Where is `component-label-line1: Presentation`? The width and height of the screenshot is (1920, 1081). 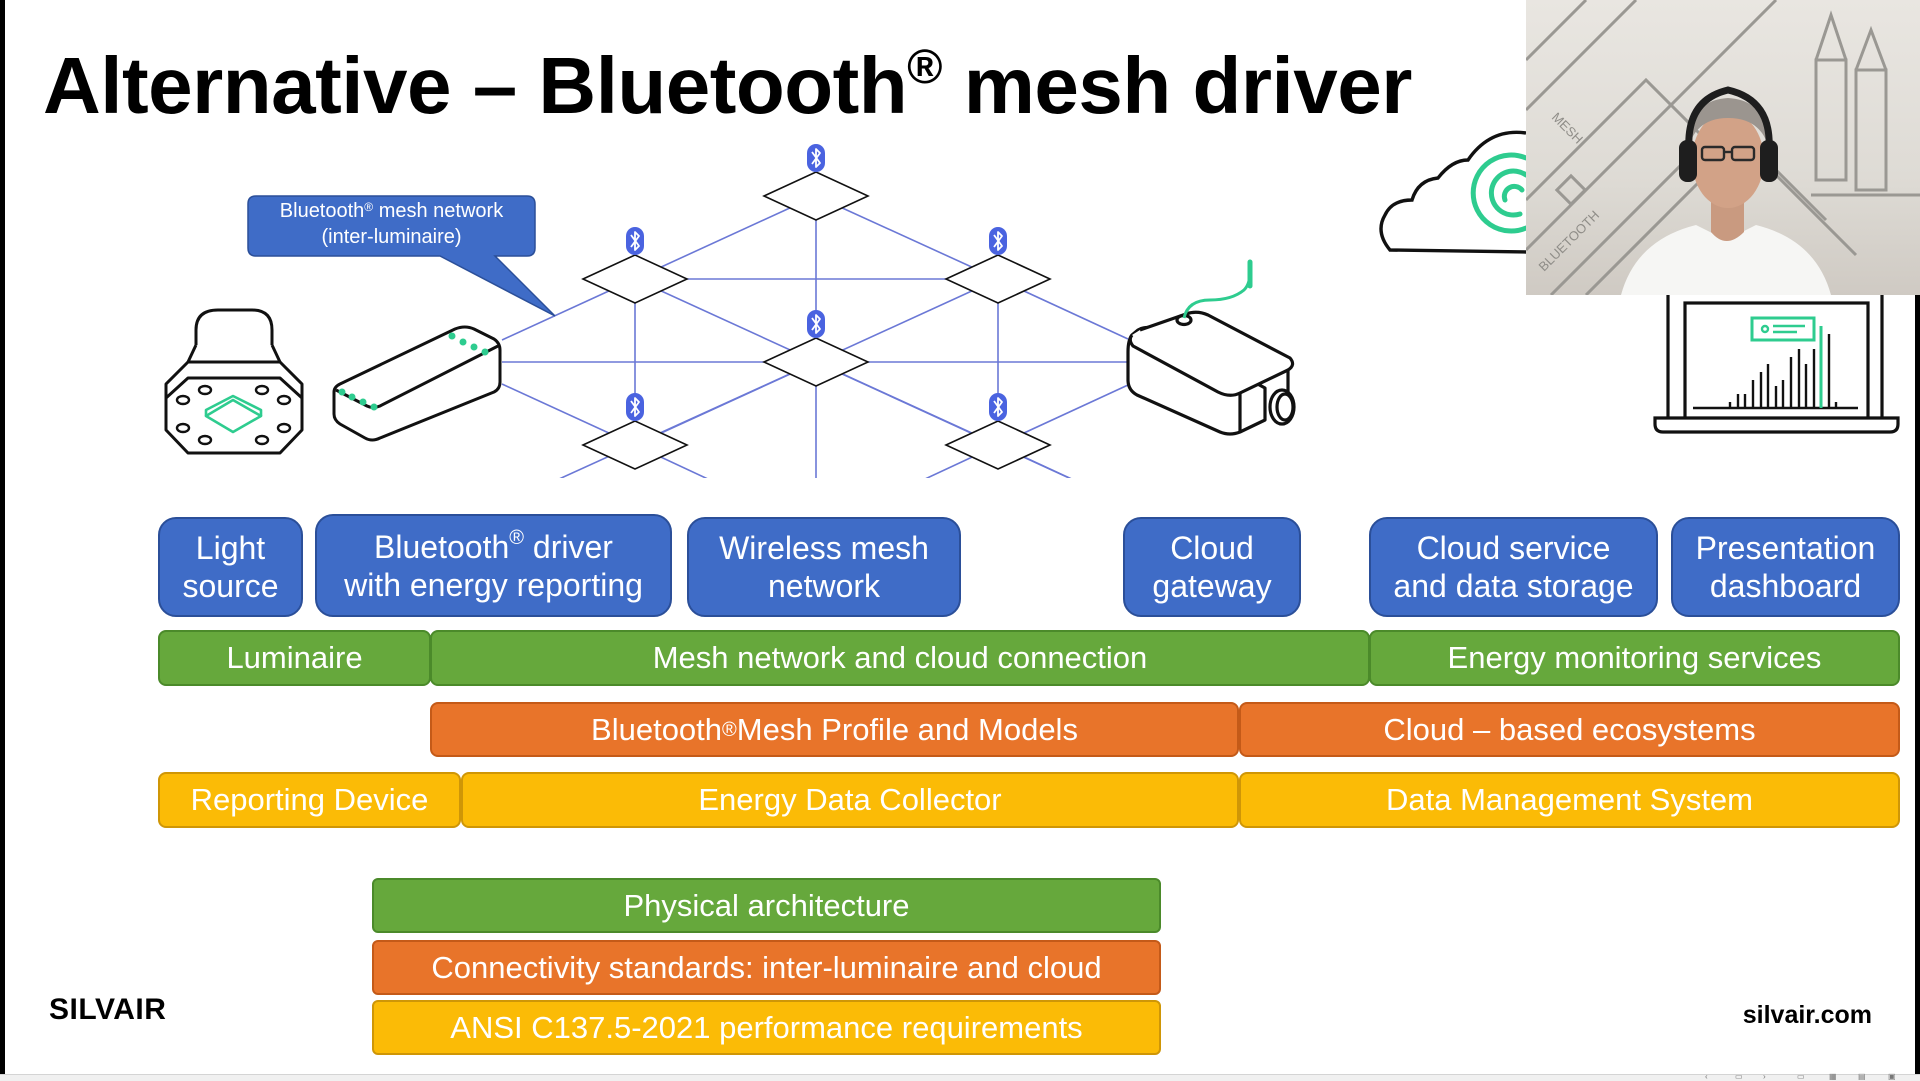 component-label-line1: Presentation is located at coordinates (1785, 548).